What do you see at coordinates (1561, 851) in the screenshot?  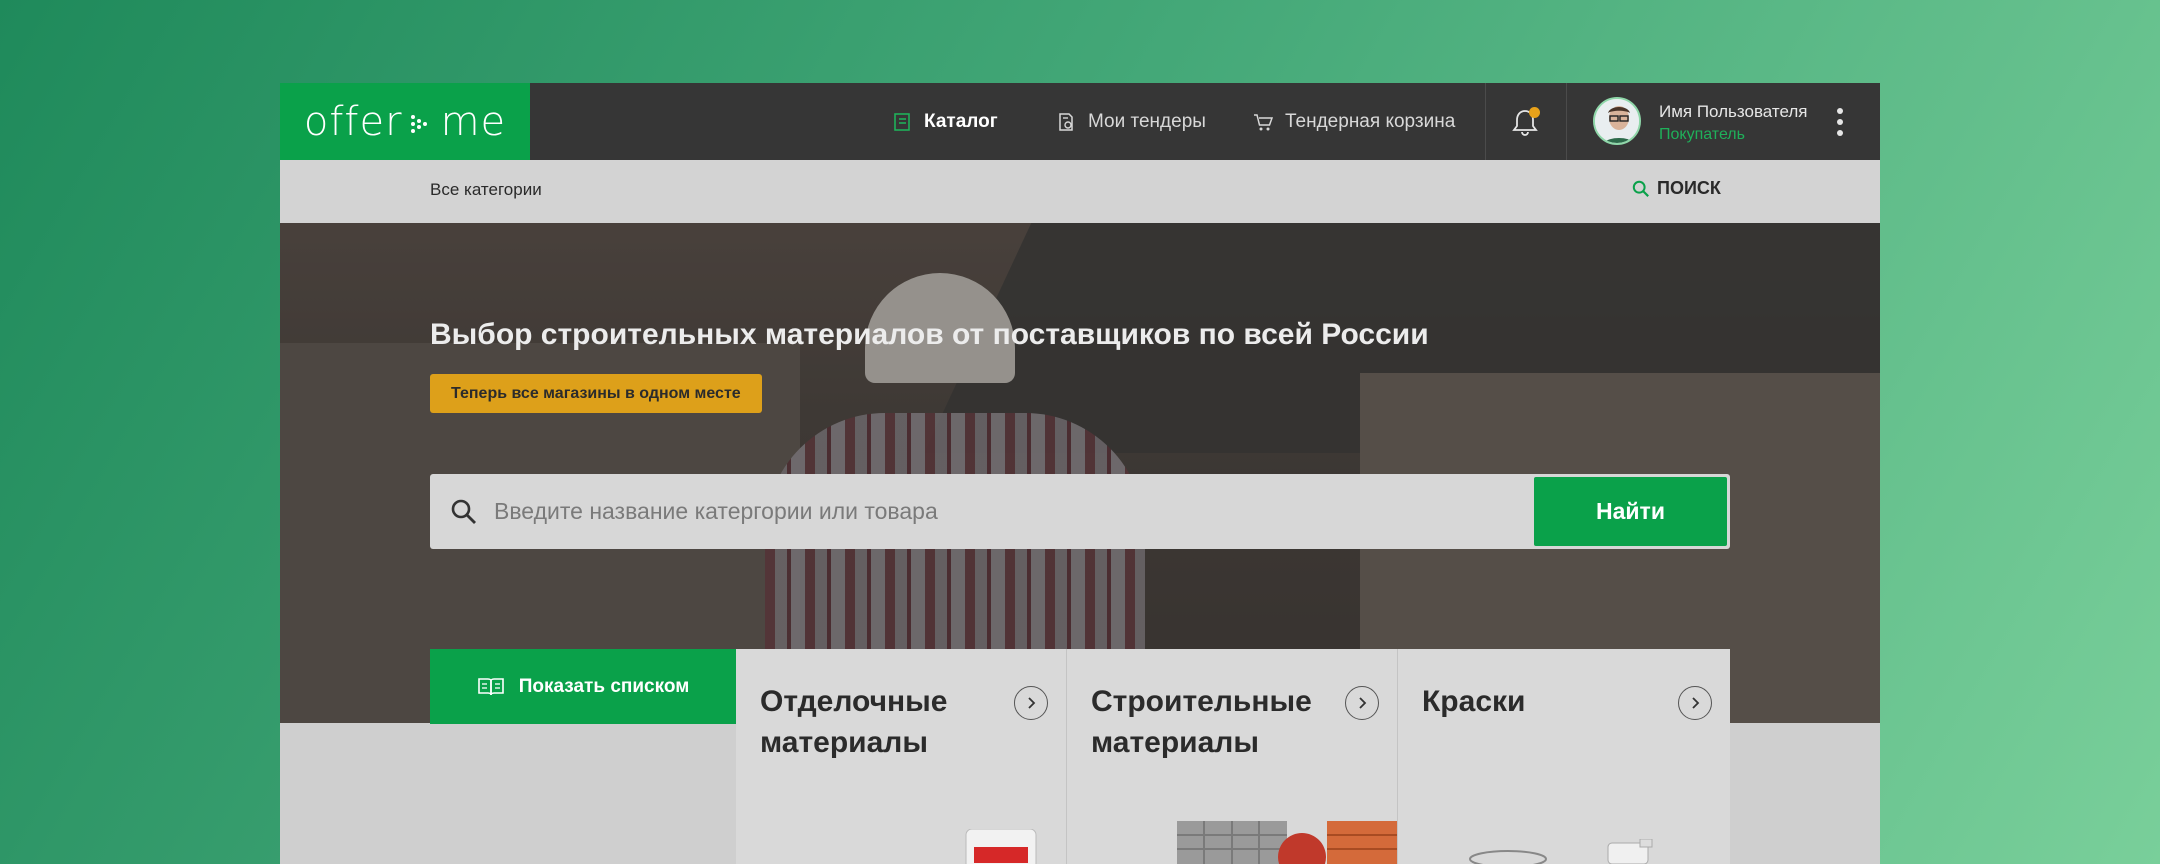 I see `paint-cans-image` at bounding box center [1561, 851].